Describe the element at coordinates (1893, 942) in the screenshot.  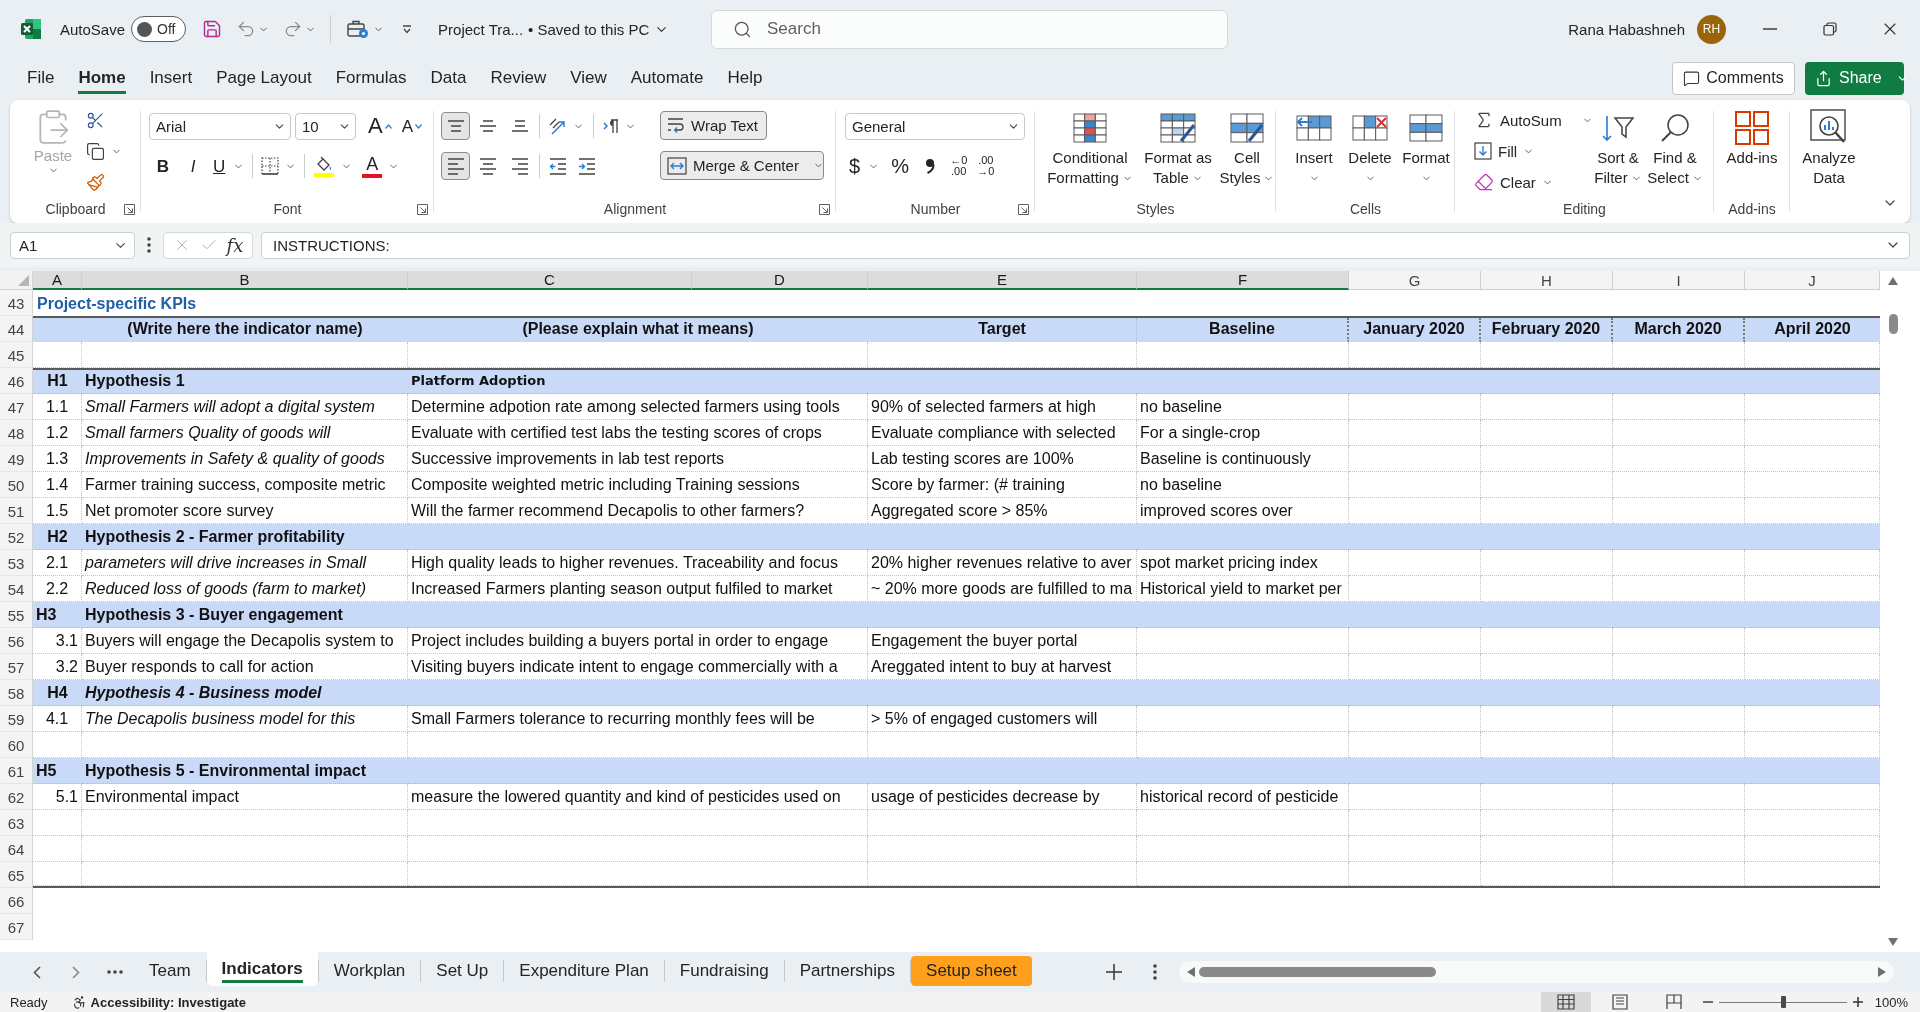
I see `scroll-down-icon` at that location.